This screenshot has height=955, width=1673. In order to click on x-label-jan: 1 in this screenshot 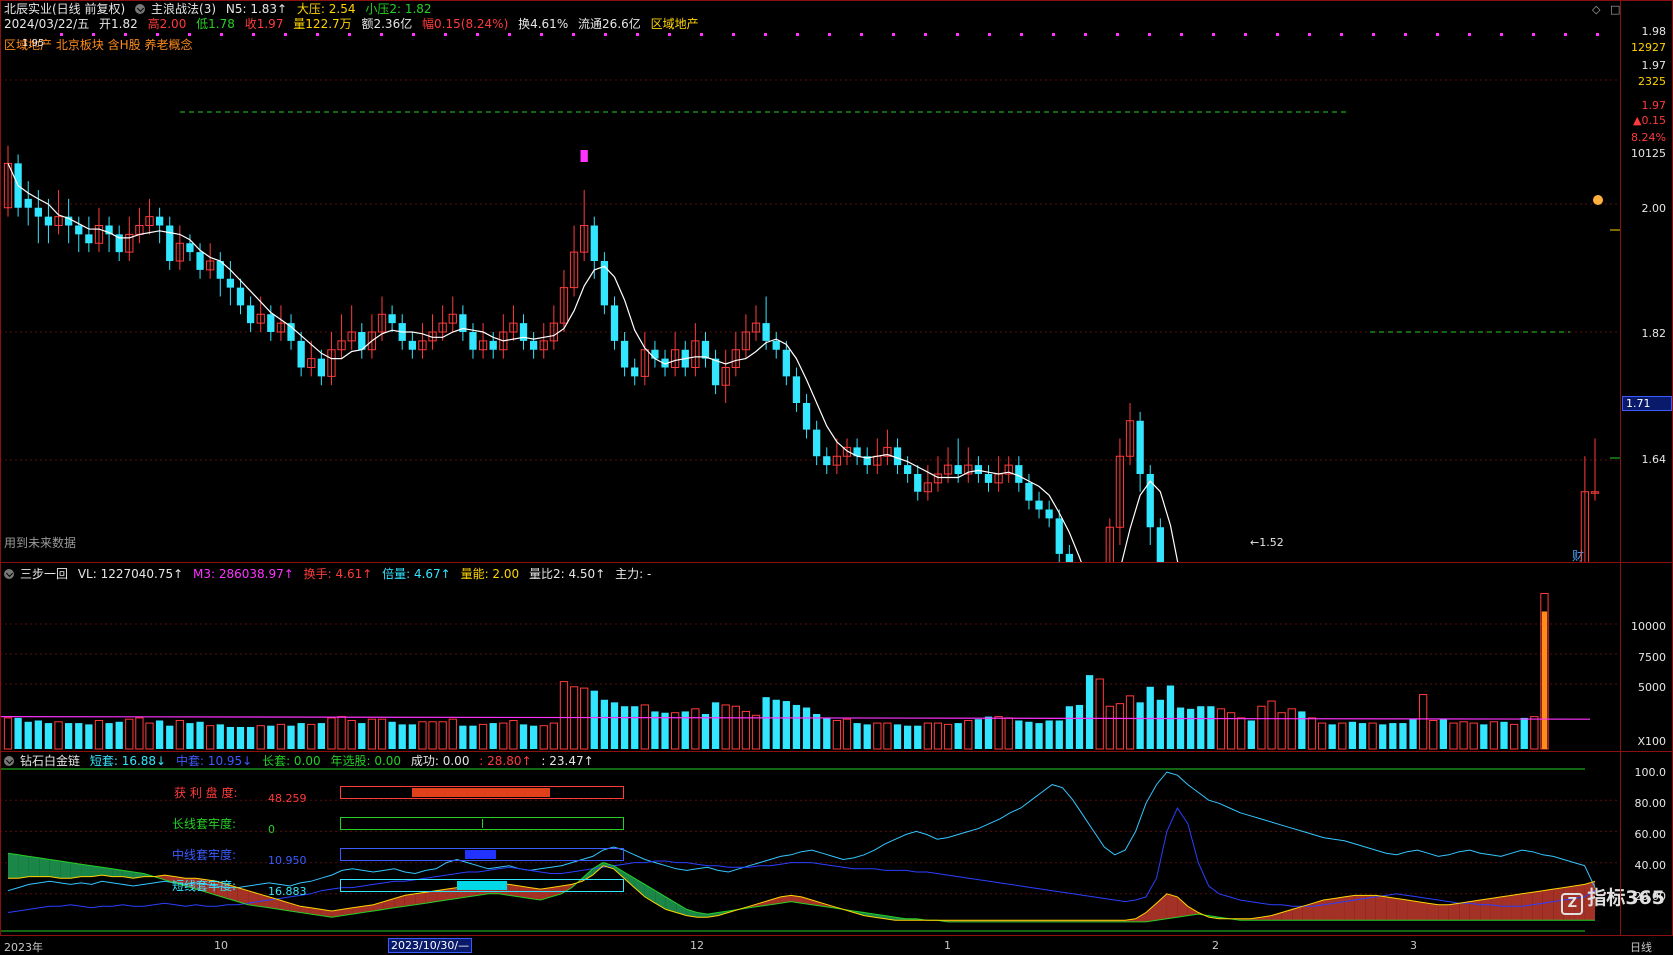, I will do `click(947, 945)`.